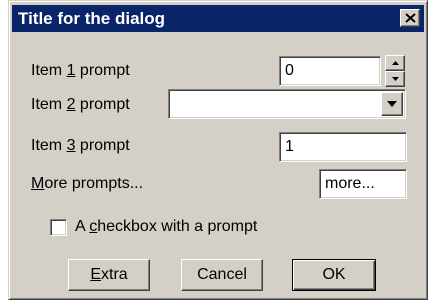 Image resolution: width=438 pixels, height=303 pixels. What do you see at coordinates (49, 145) in the screenshot?
I see `item3-label-prefix: Item` at bounding box center [49, 145].